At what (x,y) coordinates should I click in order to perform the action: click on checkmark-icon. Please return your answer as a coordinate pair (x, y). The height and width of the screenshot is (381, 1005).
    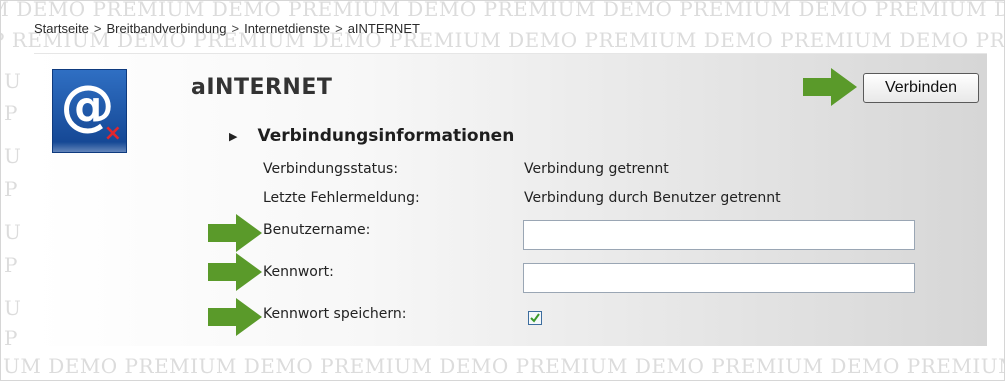
    Looking at the image, I should click on (535, 318).